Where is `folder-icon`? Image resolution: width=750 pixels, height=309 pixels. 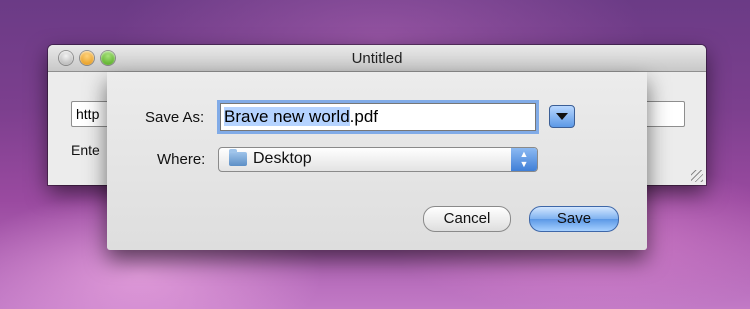
folder-icon is located at coordinates (238, 157).